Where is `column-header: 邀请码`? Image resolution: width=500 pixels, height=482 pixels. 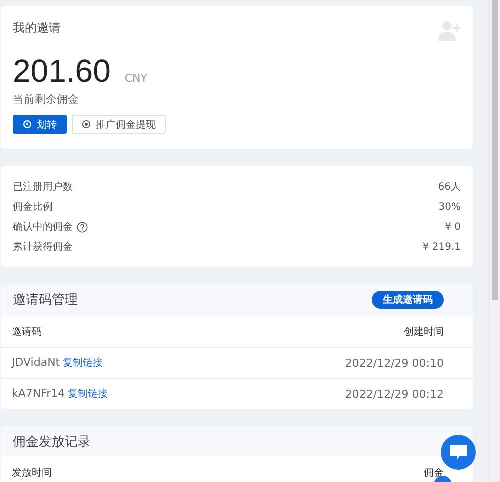 column-header: 邀请码 is located at coordinates (27, 332).